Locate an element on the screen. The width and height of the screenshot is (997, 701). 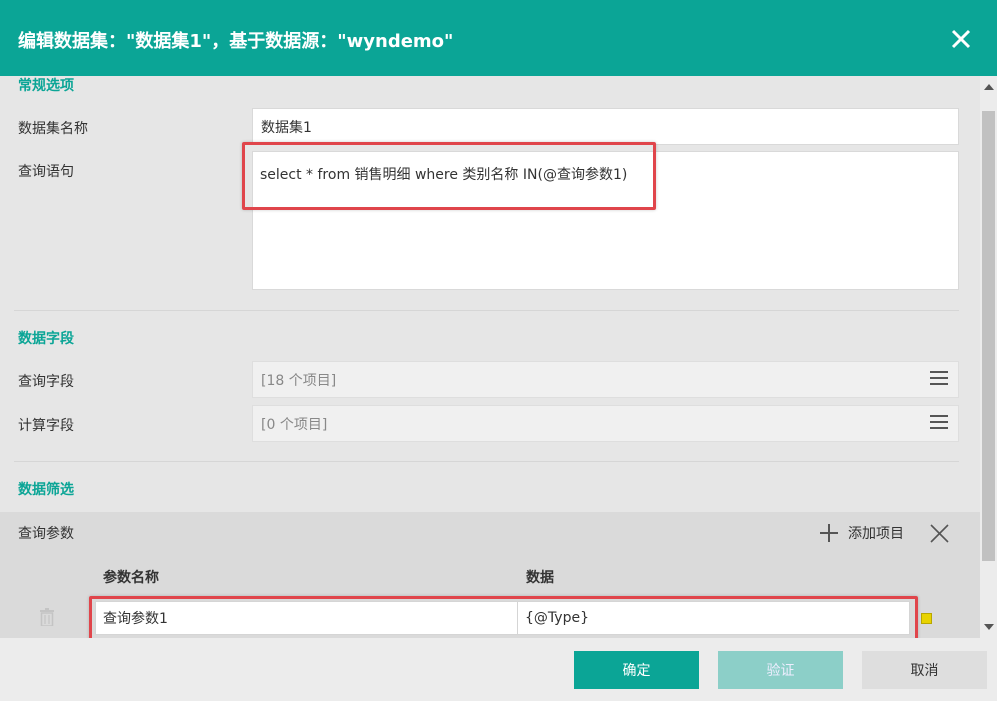
add-item-button: 添加项目 is located at coordinates (862, 533).